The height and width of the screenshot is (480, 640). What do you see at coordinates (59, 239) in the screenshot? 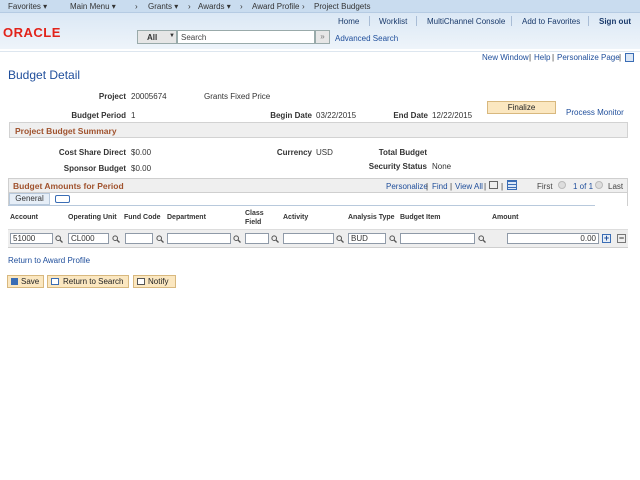
I see `account-lookup-icon` at bounding box center [59, 239].